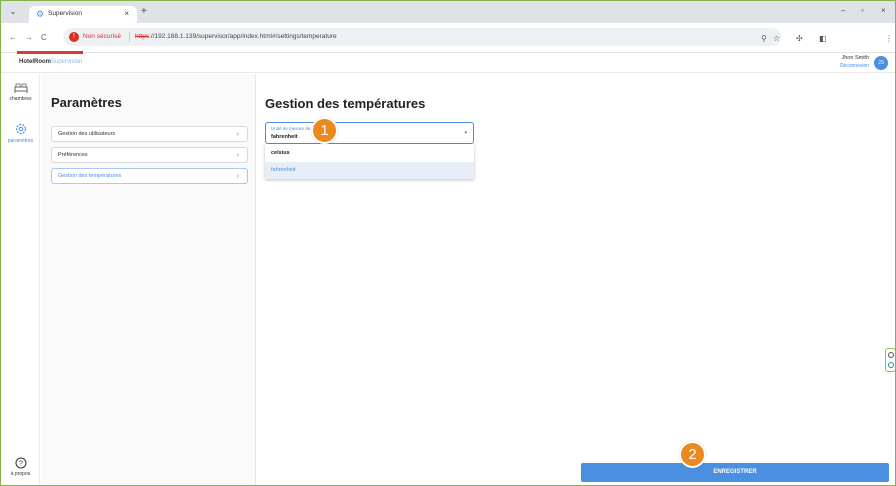 The width and height of the screenshot is (896, 486). What do you see at coordinates (126, 13) in the screenshot?
I see `tab-close-button: ×` at bounding box center [126, 13].